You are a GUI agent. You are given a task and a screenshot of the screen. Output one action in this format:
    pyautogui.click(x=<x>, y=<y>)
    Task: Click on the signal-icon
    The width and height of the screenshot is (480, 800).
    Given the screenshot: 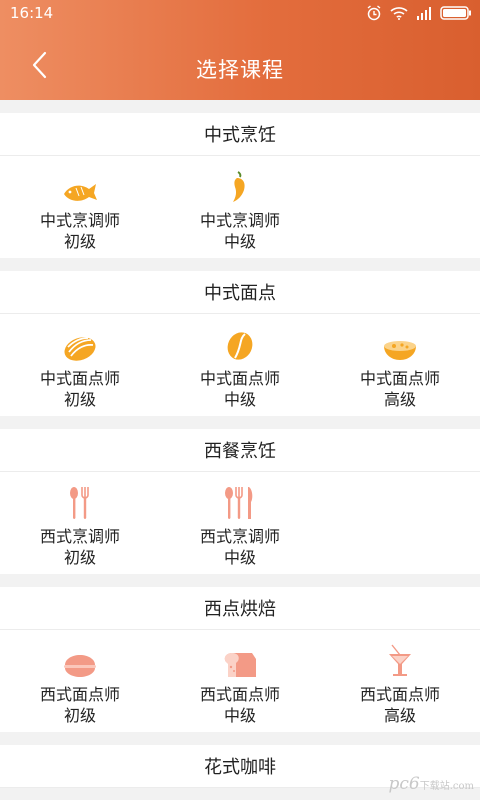 What is the action you would take?
    pyautogui.click(x=424, y=13)
    